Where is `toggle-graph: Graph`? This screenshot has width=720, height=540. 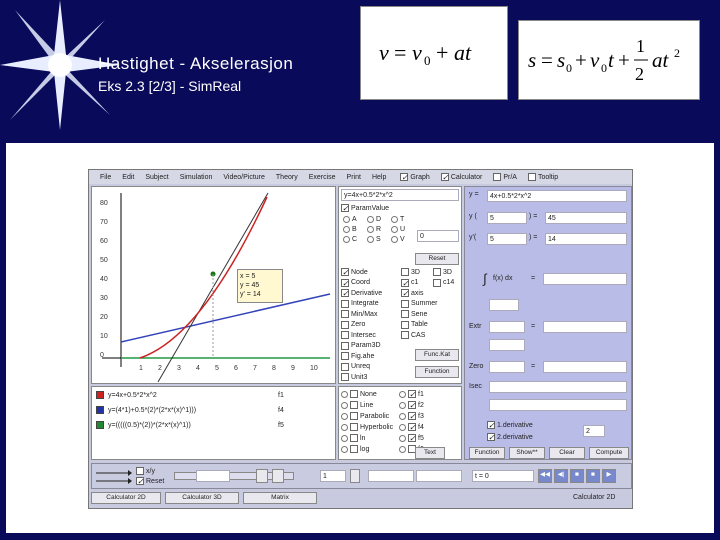
toggle-graph: Graph is located at coordinates (415, 177).